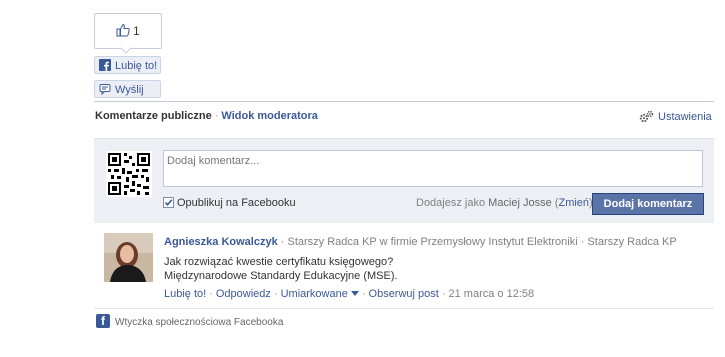  I want to click on publish-checkbox, so click(168, 202).